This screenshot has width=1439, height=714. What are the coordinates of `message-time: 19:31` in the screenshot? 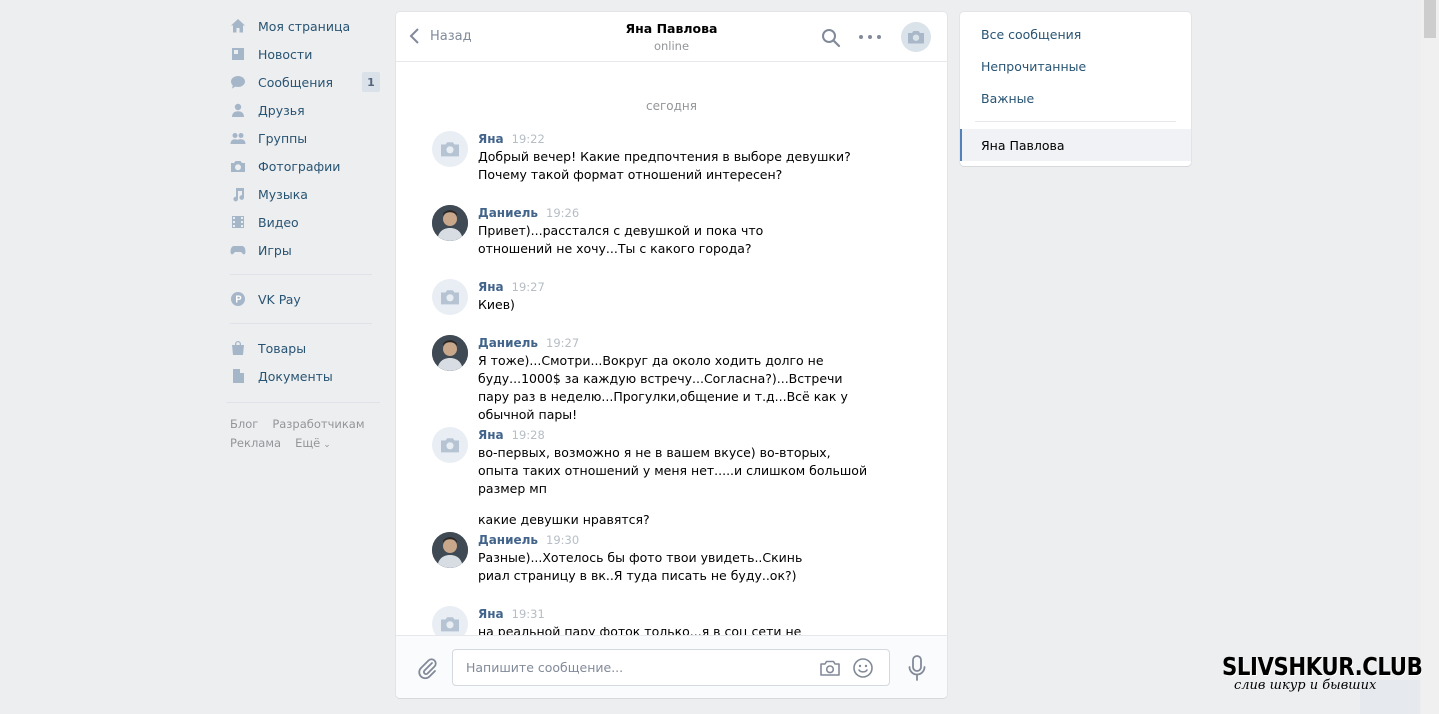 It's located at (528, 614).